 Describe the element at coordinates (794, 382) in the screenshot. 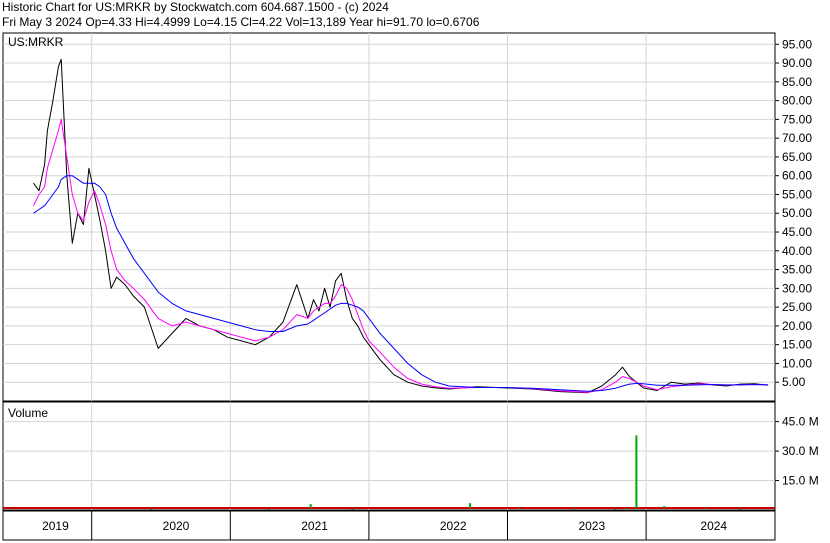

I see `price-y-tick-label: 5.00` at that location.